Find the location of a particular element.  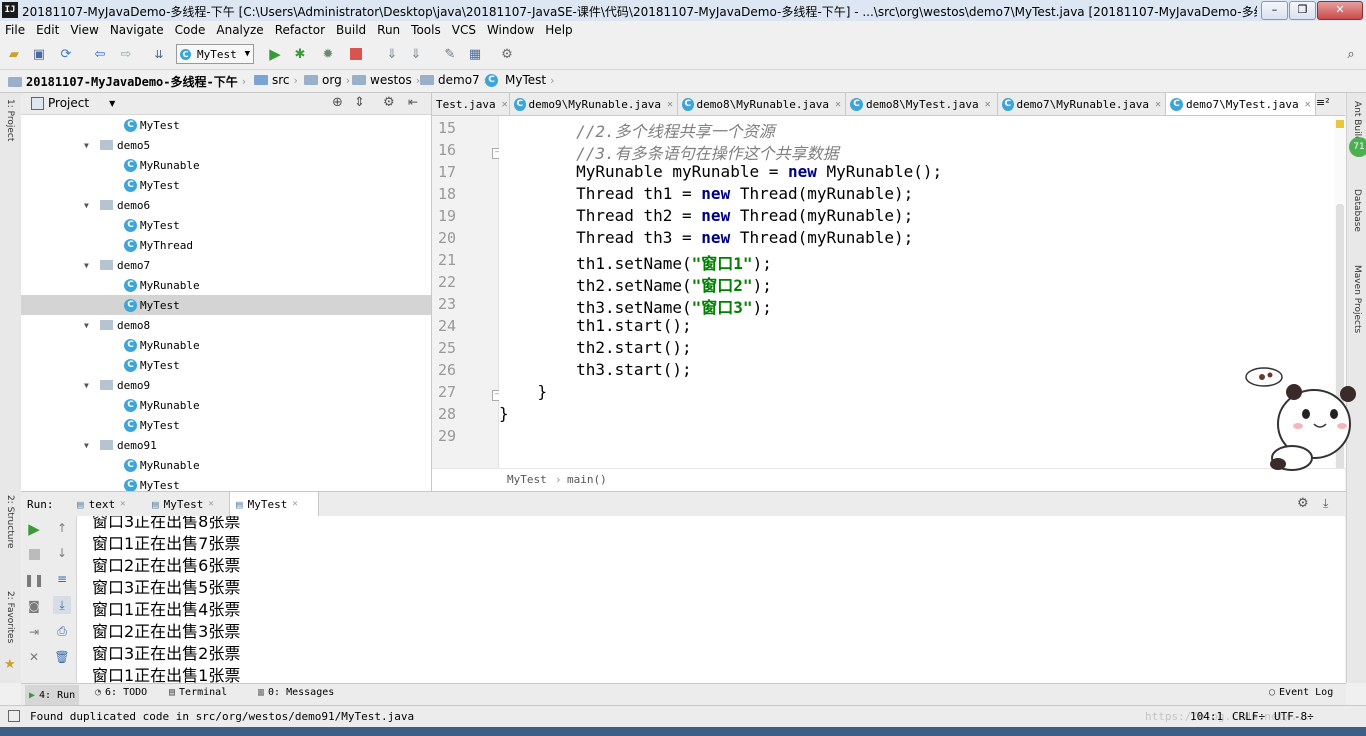

menu-item-refactor: Refactor is located at coordinates (300, 29).